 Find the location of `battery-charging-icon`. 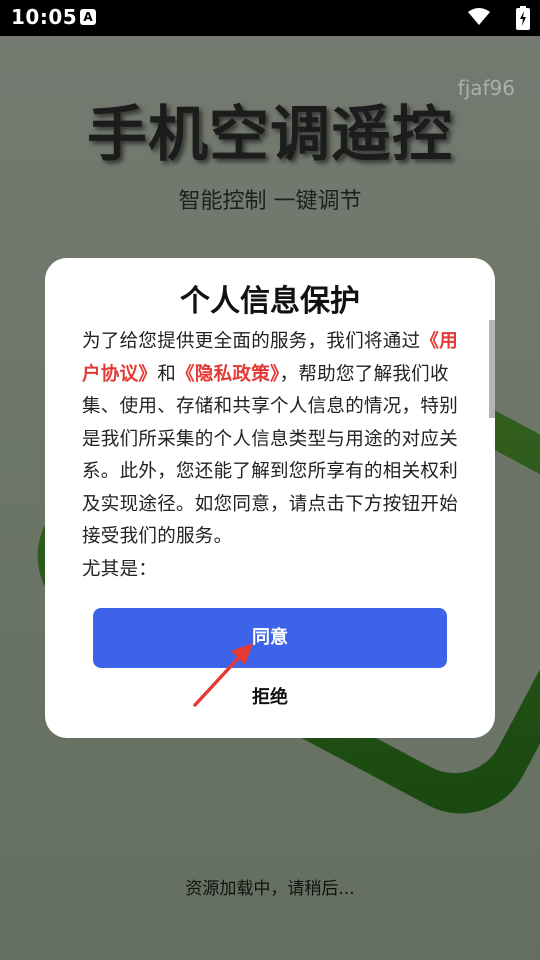

battery-charging-icon is located at coordinates (523, 18).